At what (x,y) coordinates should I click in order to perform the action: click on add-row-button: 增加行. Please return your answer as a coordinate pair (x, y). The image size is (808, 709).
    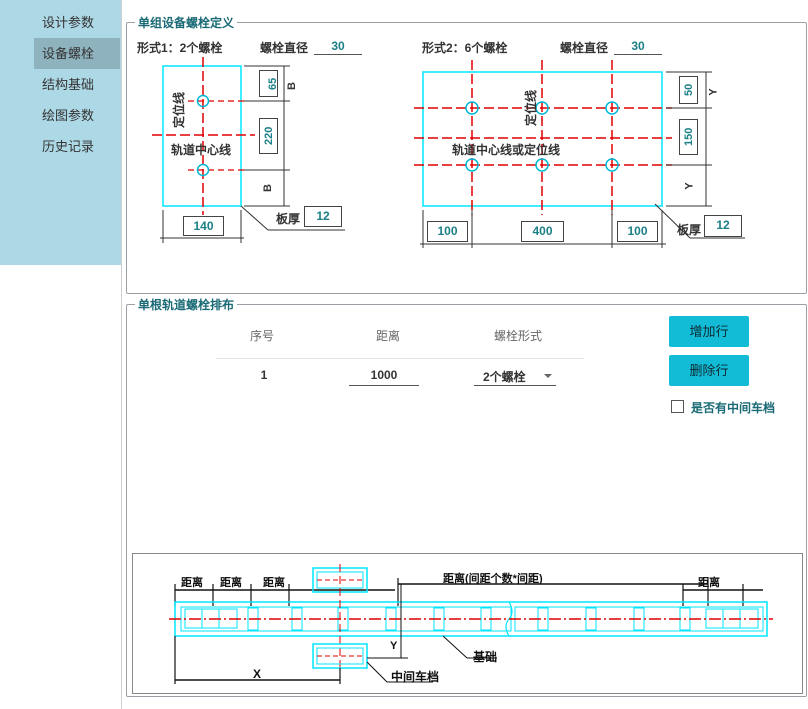
    Looking at the image, I should click on (709, 331).